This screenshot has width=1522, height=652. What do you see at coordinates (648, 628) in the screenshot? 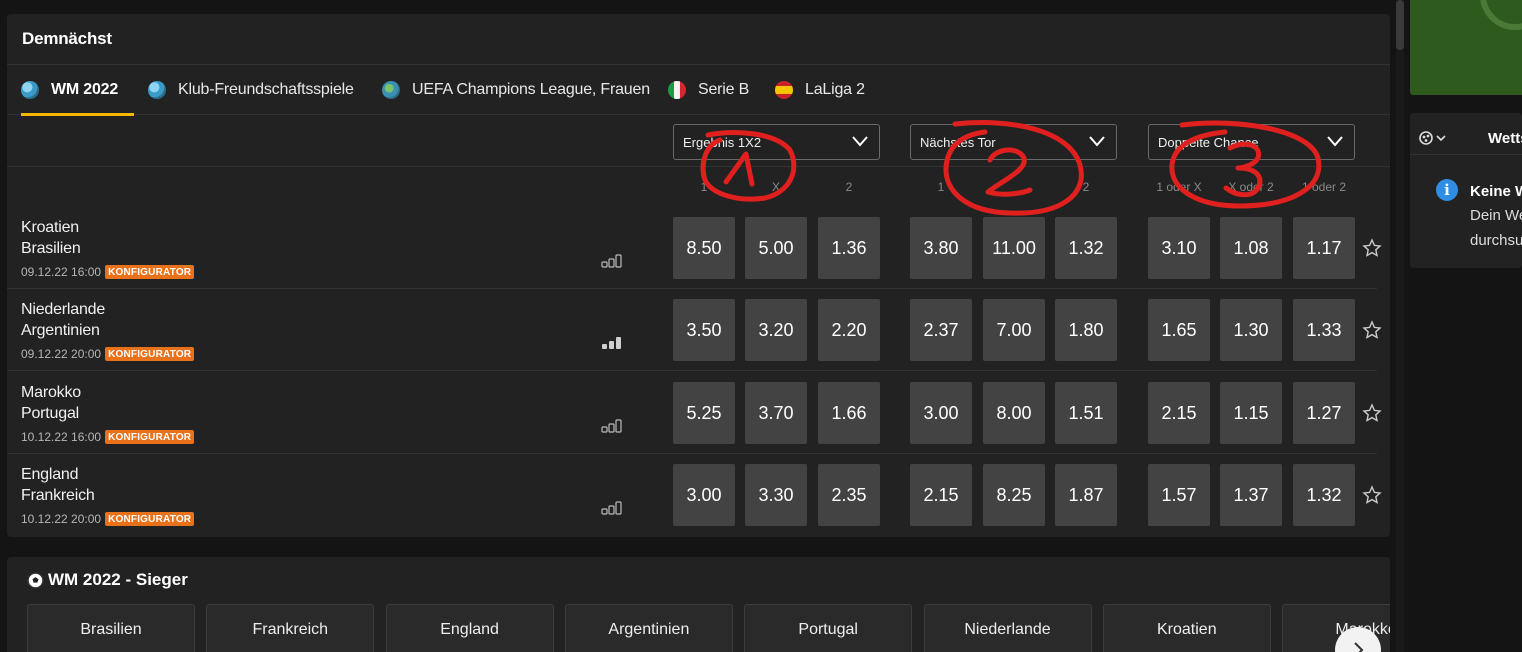
I see `winner-team-button: Argentinien` at bounding box center [648, 628].